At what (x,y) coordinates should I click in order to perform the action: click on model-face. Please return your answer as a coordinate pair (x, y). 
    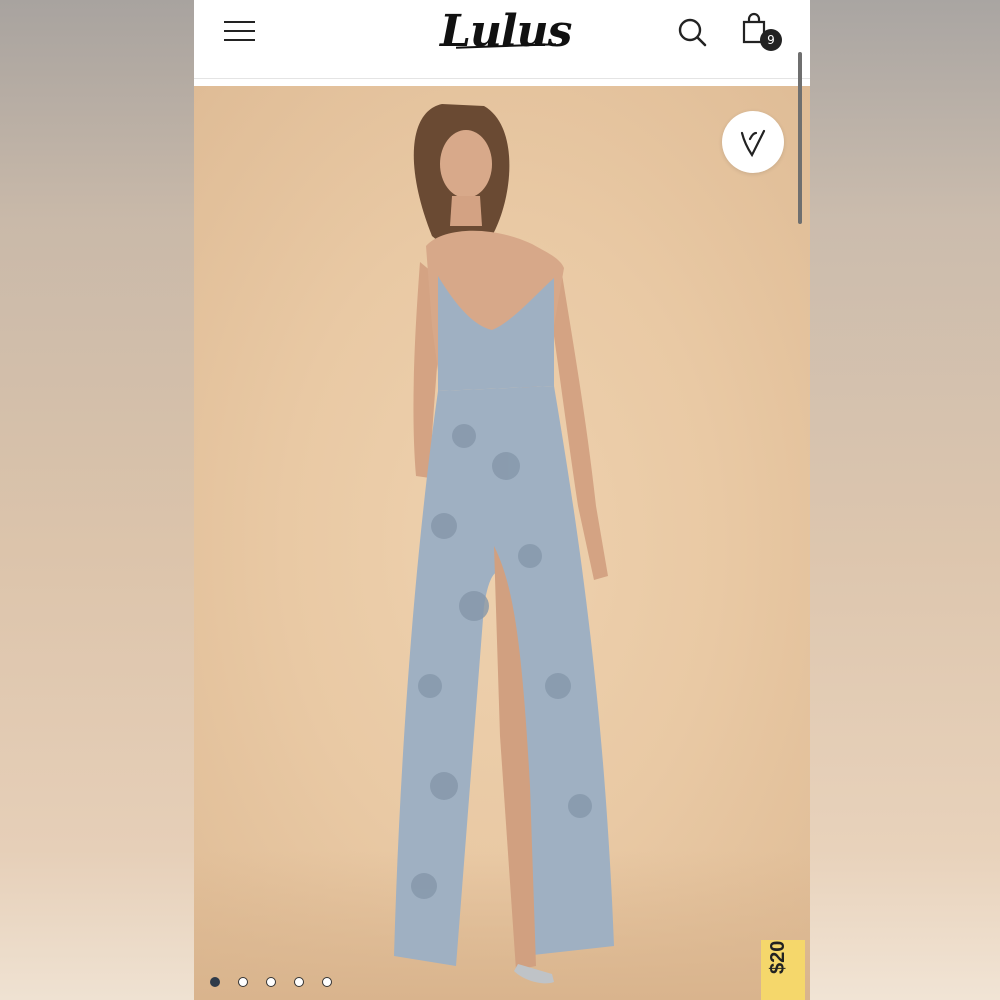
    Looking at the image, I should click on (466, 164).